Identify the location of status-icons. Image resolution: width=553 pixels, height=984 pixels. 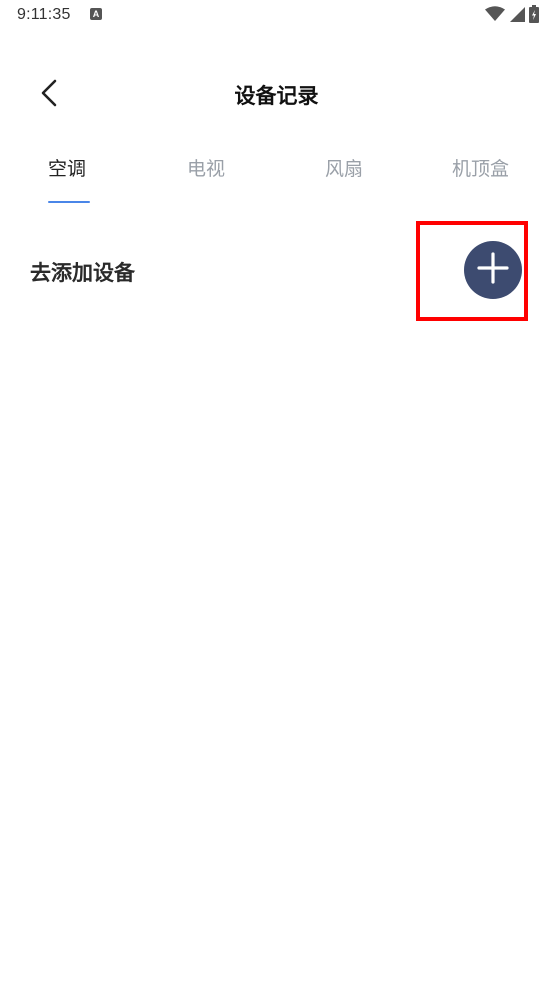
(512, 16).